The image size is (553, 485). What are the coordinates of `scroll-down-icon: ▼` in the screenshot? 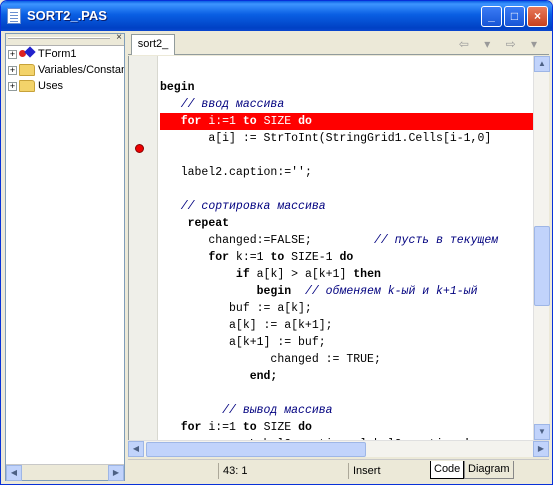 It's located at (542, 432).